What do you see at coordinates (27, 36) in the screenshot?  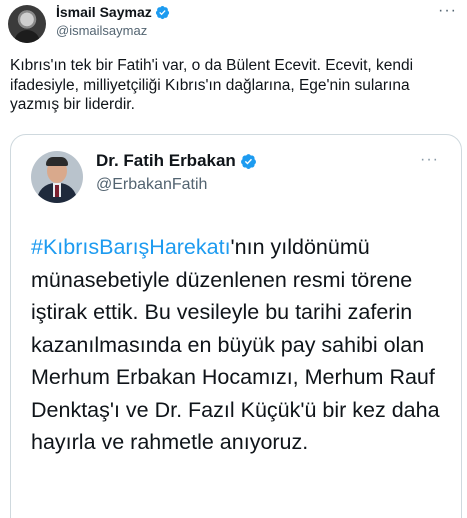 I see `avatar-shoulders` at bounding box center [27, 36].